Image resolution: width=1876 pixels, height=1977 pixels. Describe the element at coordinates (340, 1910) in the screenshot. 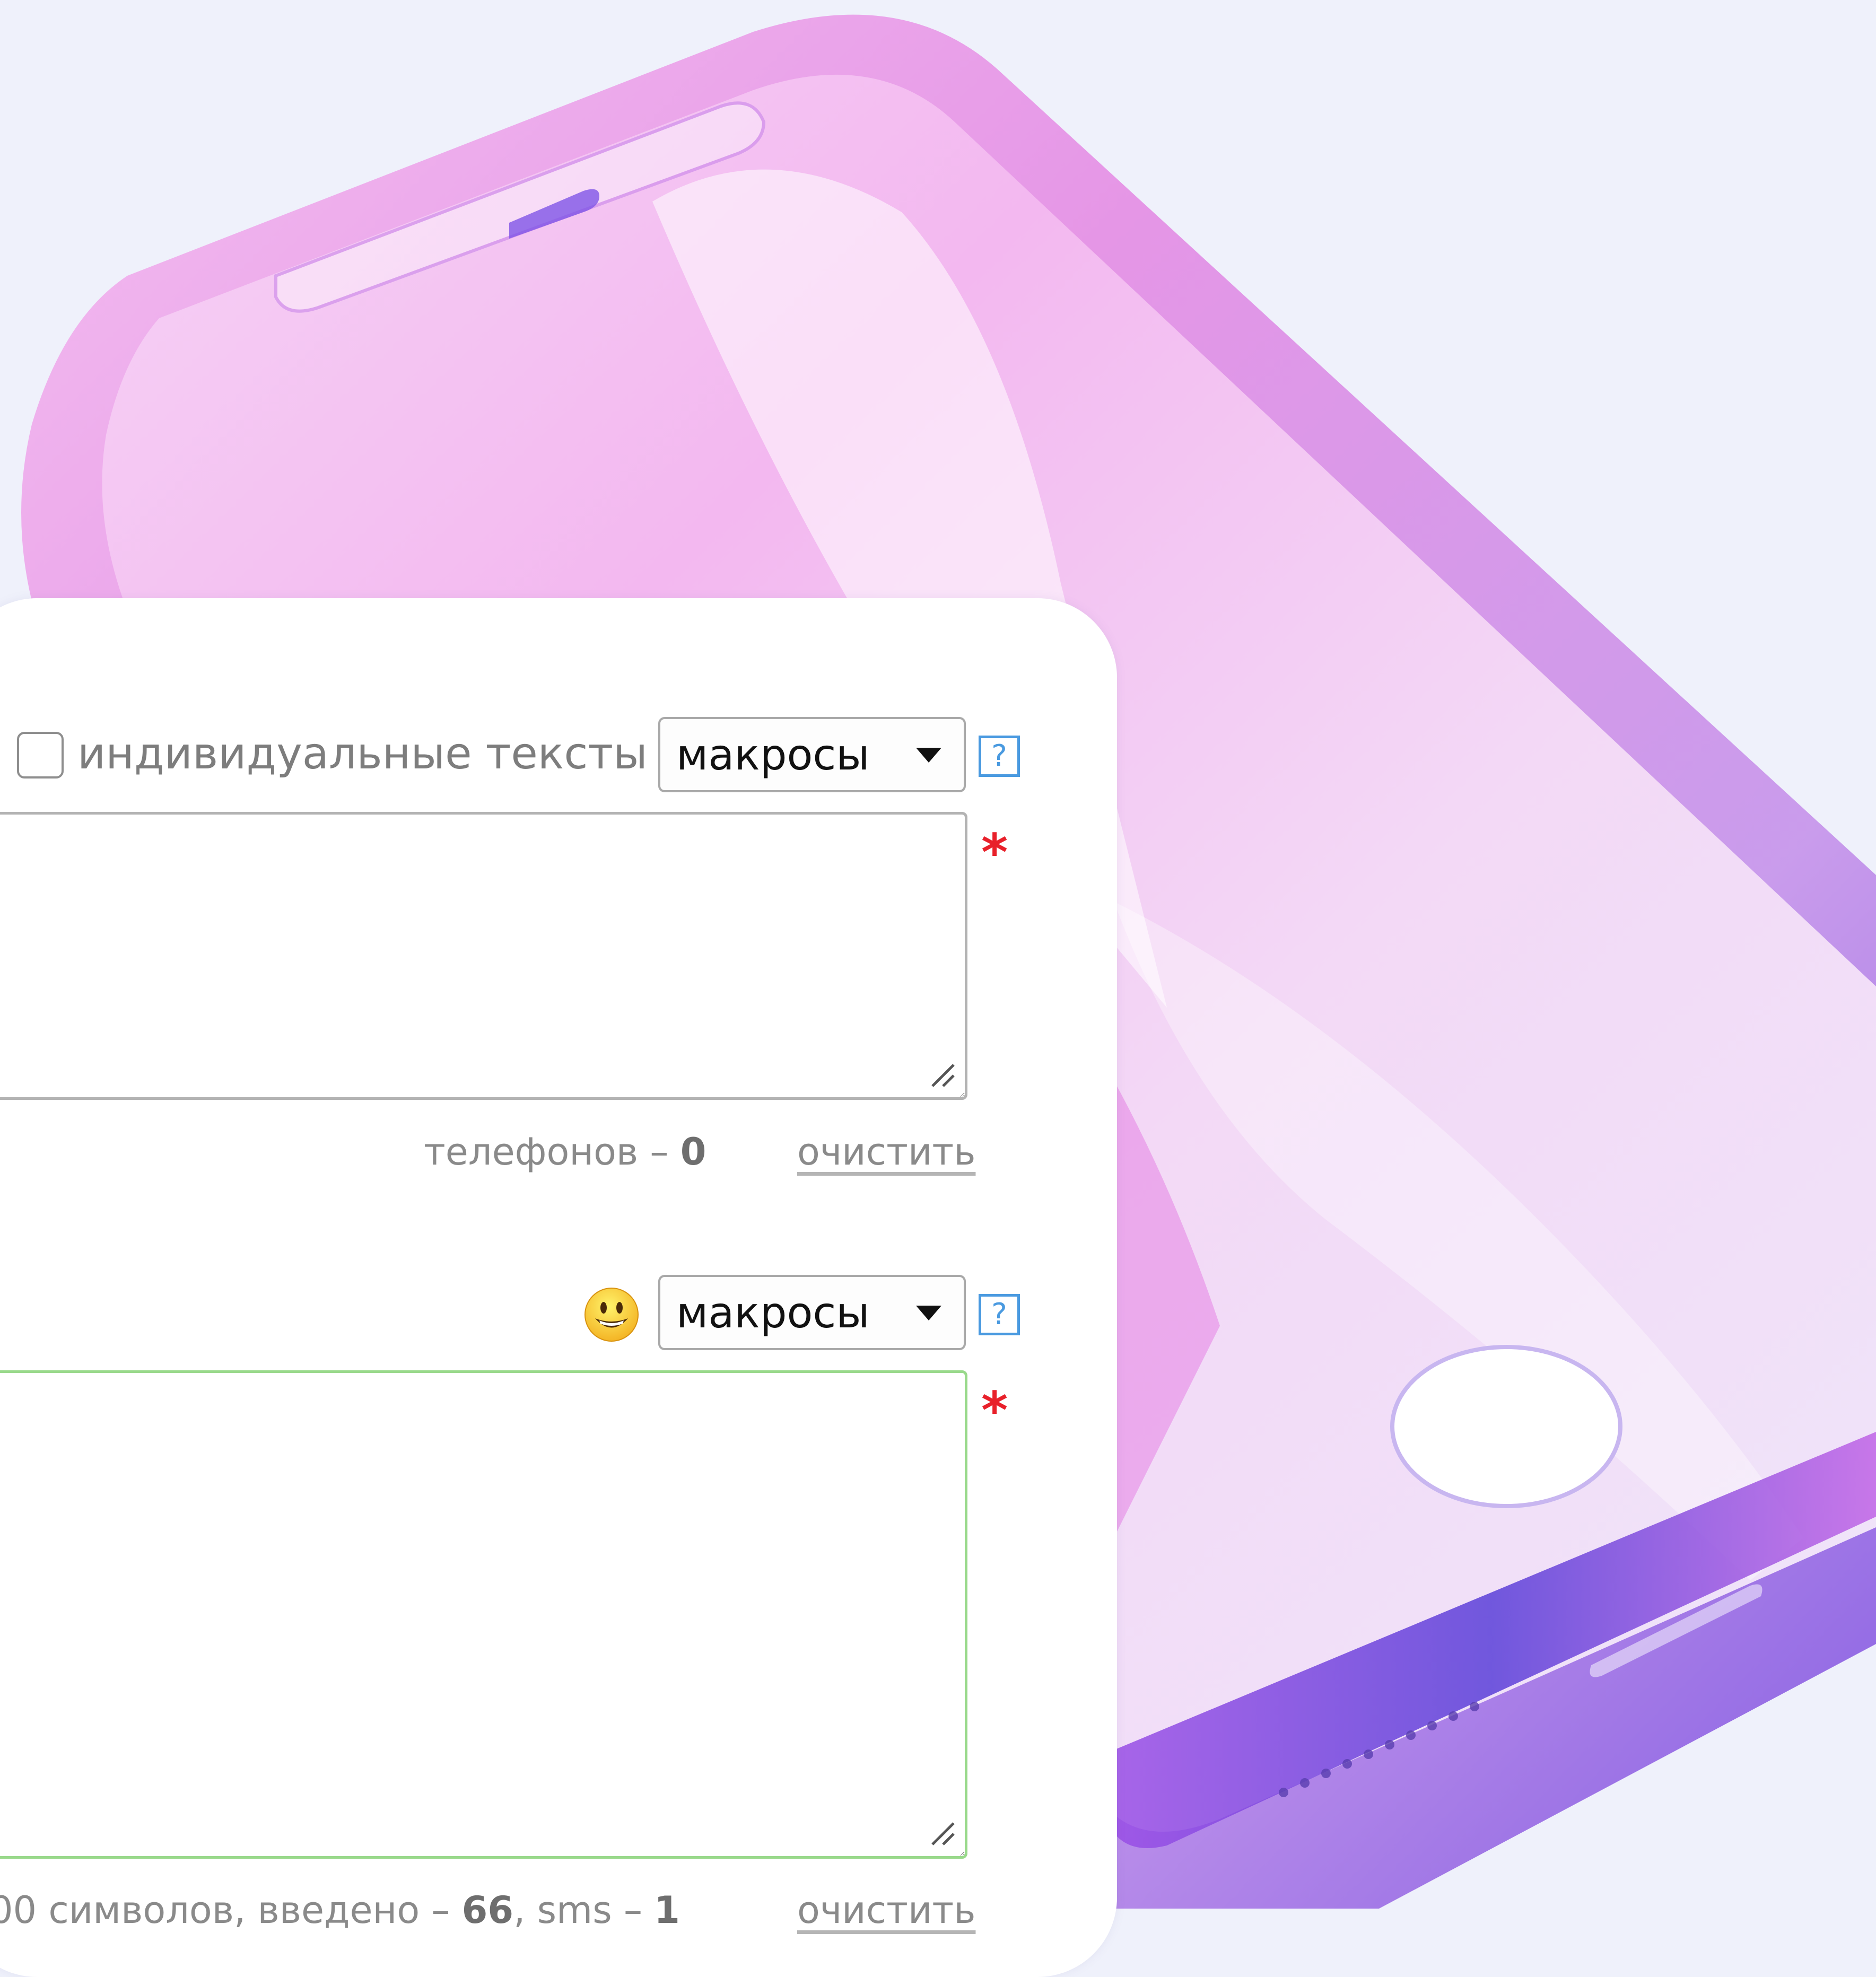

I see `message-chars-label: 00 символов, введено – 66, sms – 1` at that location.